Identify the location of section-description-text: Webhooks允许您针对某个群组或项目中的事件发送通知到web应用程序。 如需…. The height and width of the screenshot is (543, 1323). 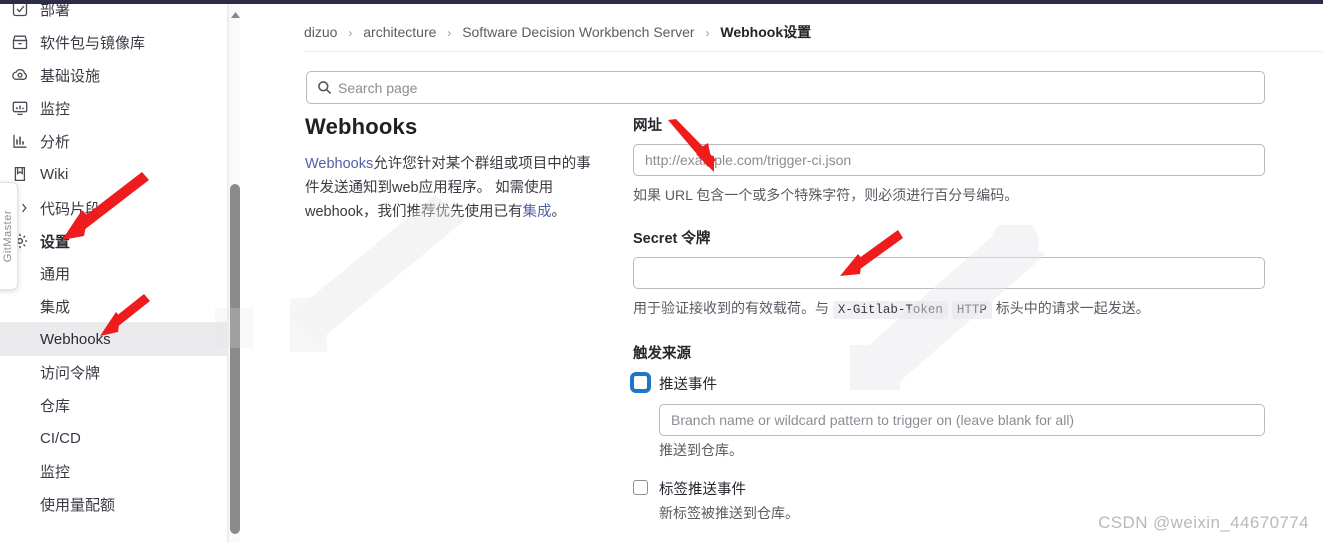
(455, 188).